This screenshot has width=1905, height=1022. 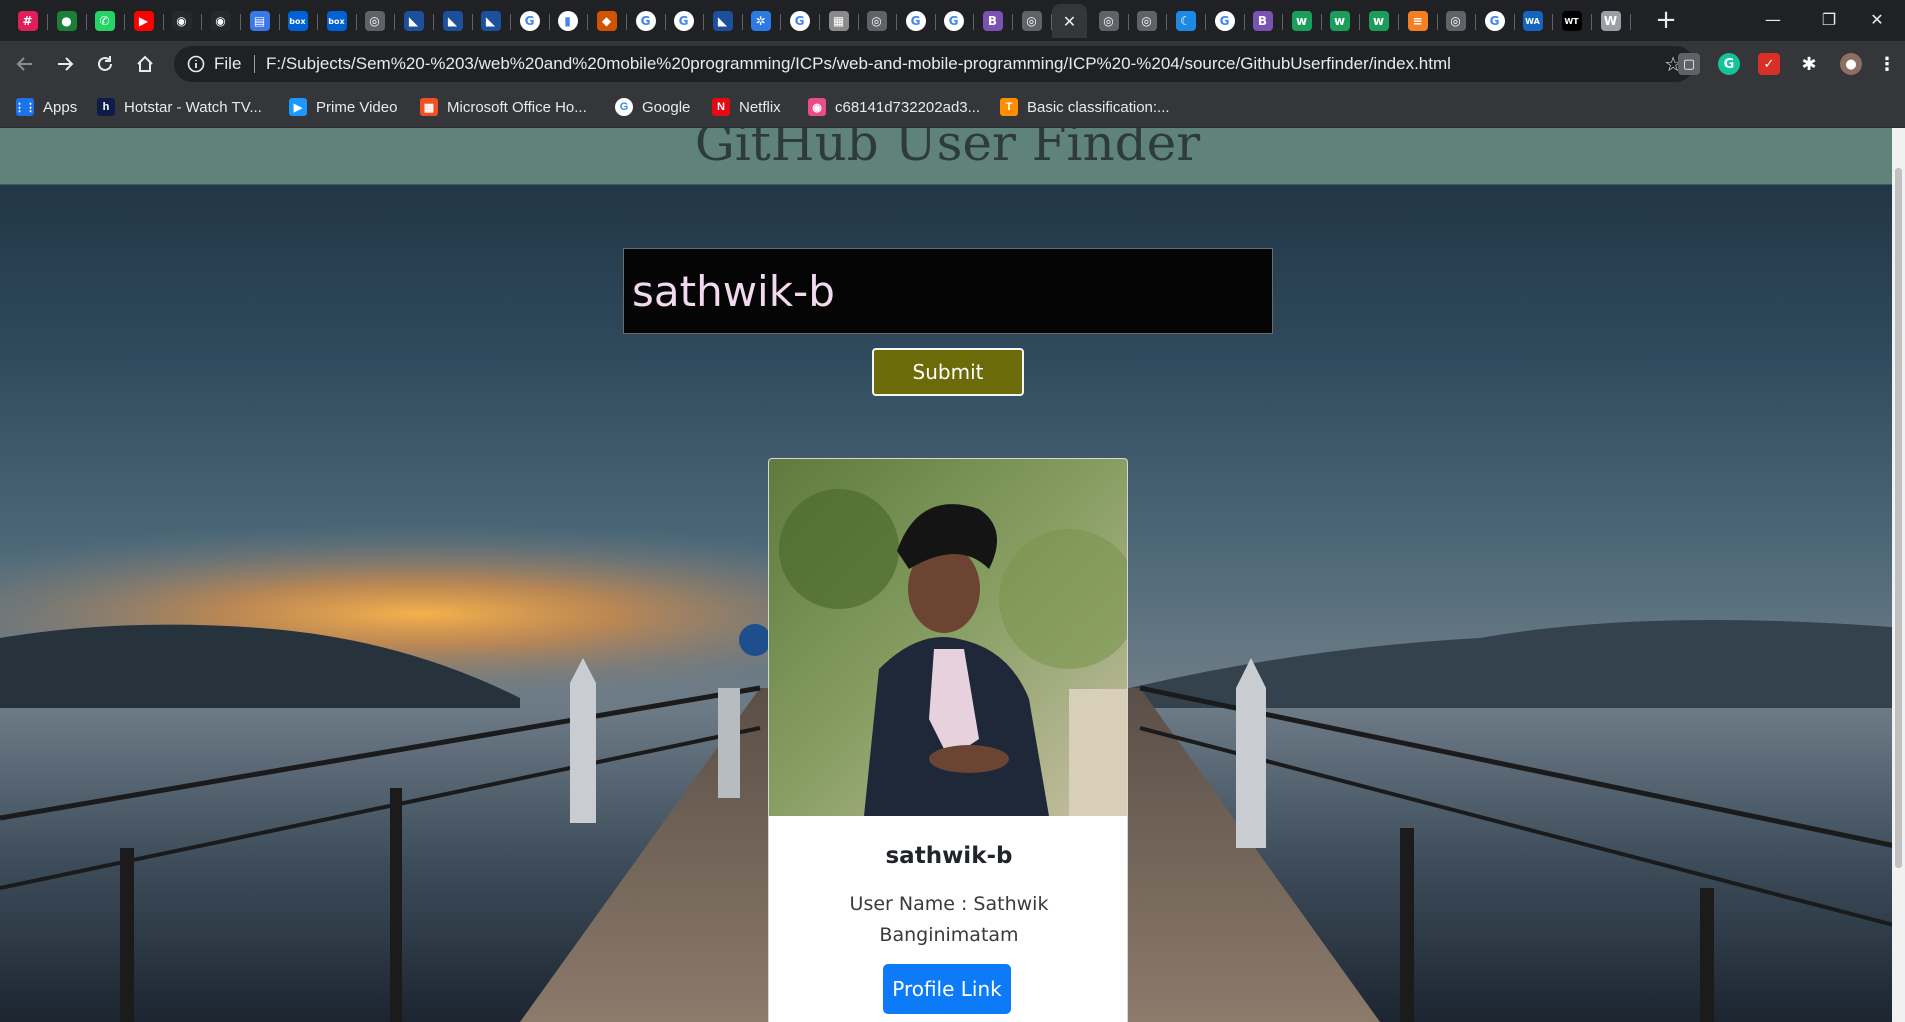 I want to click on home-icon, so click(x=145, y=63).